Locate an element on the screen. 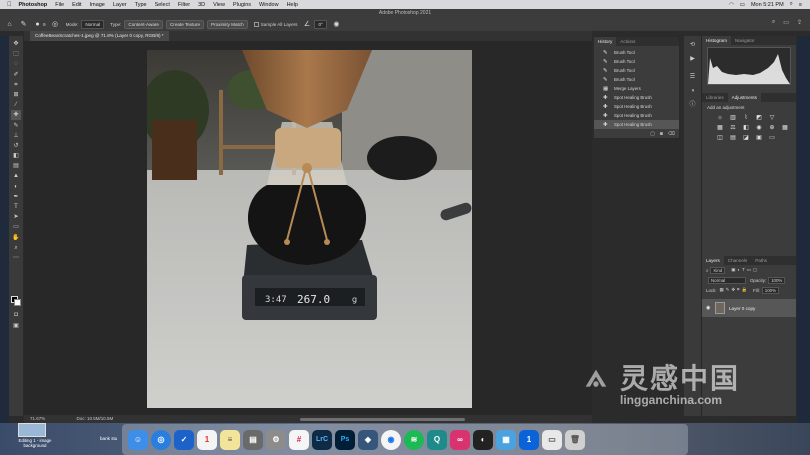  calendar-icon: 1 is located at coordinates (207, 439).